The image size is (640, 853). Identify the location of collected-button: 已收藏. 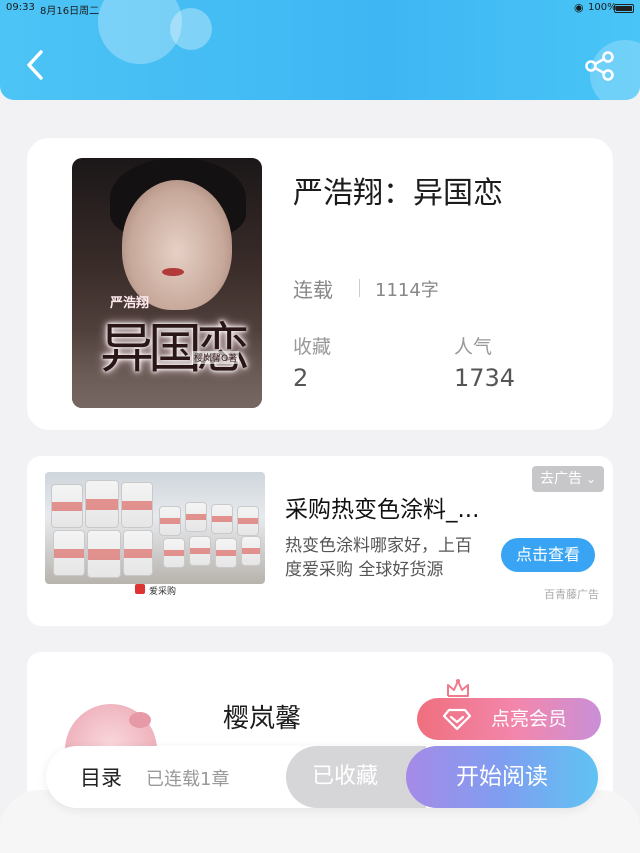
(356, 777).